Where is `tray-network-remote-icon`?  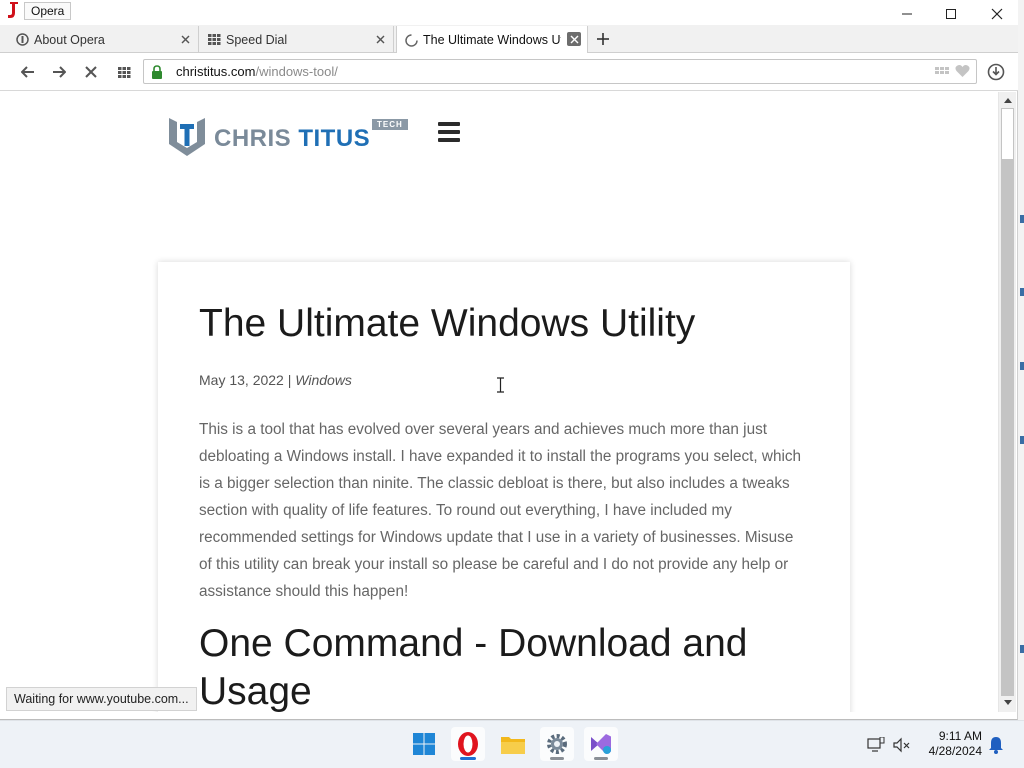
tray-network-remote-icon is located at coordinates (876, 745).